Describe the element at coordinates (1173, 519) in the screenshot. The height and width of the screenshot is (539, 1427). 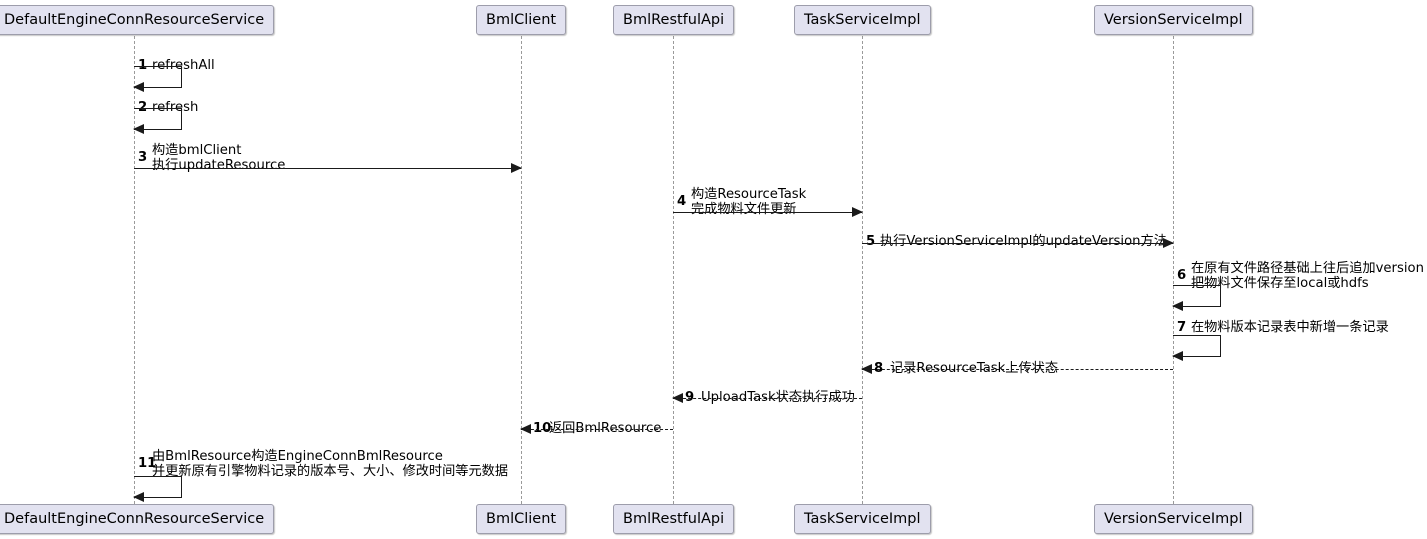
I see `participant-box-bottom-VersionServiceImpl: VersionServiceImpl` at that location.